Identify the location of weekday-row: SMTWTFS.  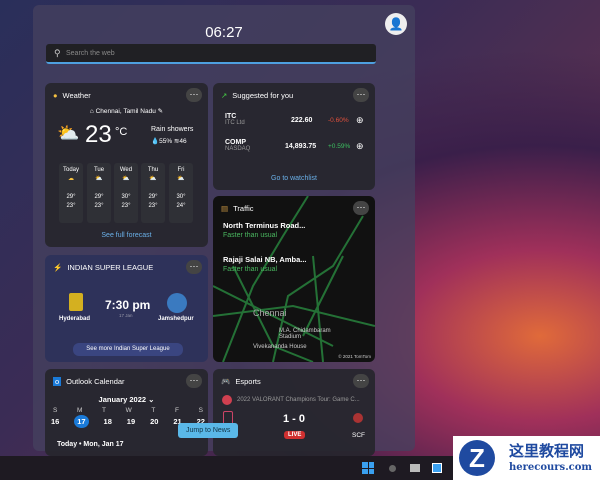
(128, 410).